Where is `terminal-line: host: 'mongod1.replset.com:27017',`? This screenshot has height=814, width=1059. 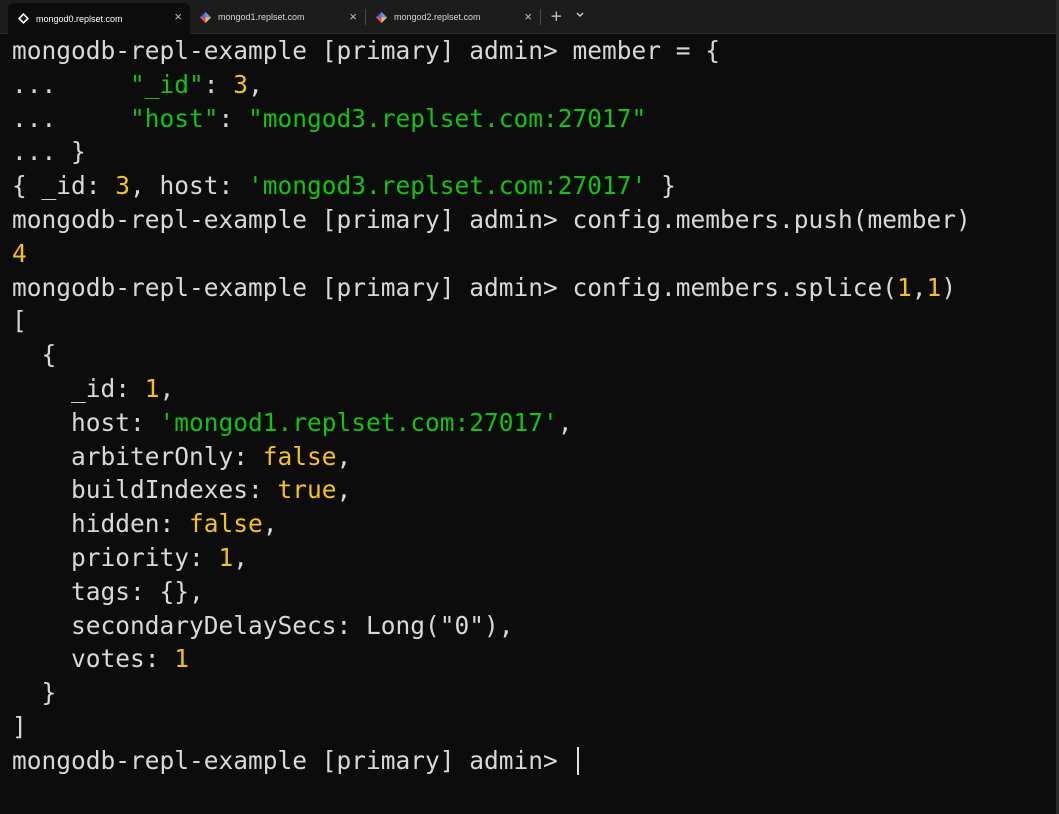 terminal-line: host: 'mongod1.replset.com:27017', is located at coordinates (532, 423).